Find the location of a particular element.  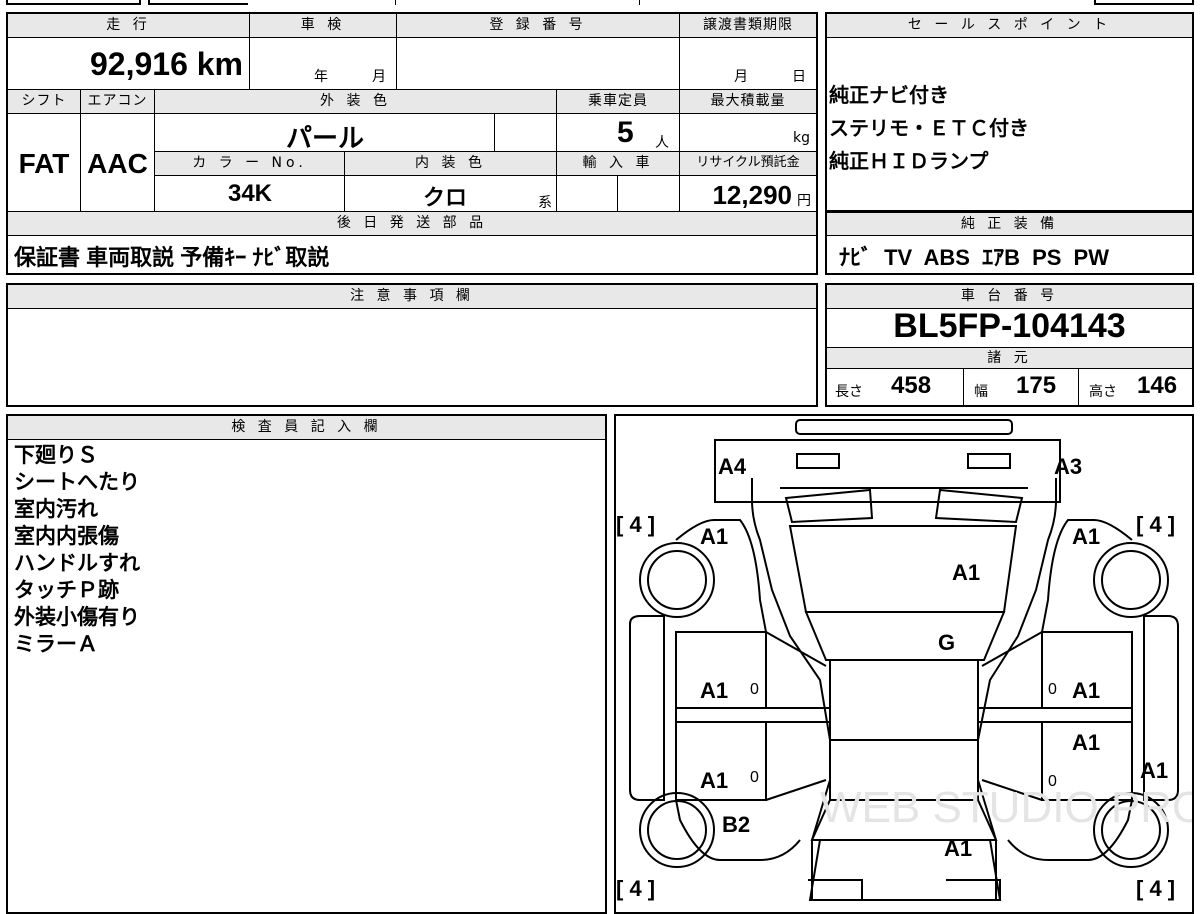

sales-point-item: 純正ＨＩＤランプ is located at coordinates (909, 162).